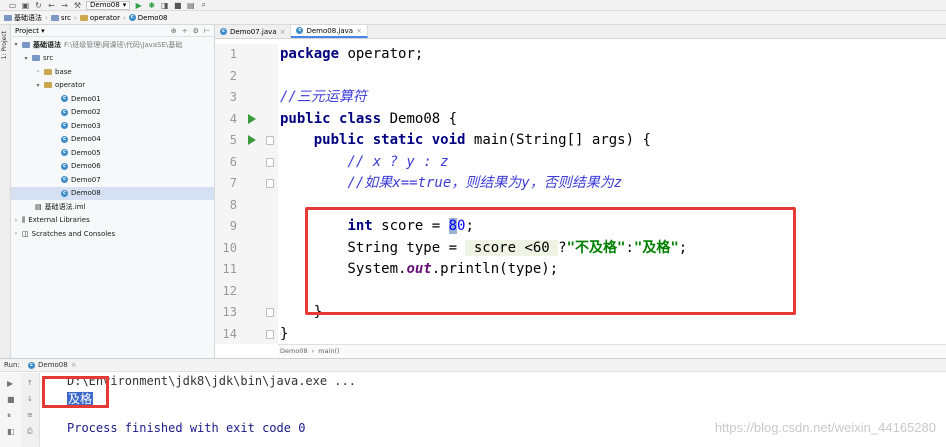 The width and height of the screenshot is (946, 447). I want to click on back-icon: ←, so click(51, 5).